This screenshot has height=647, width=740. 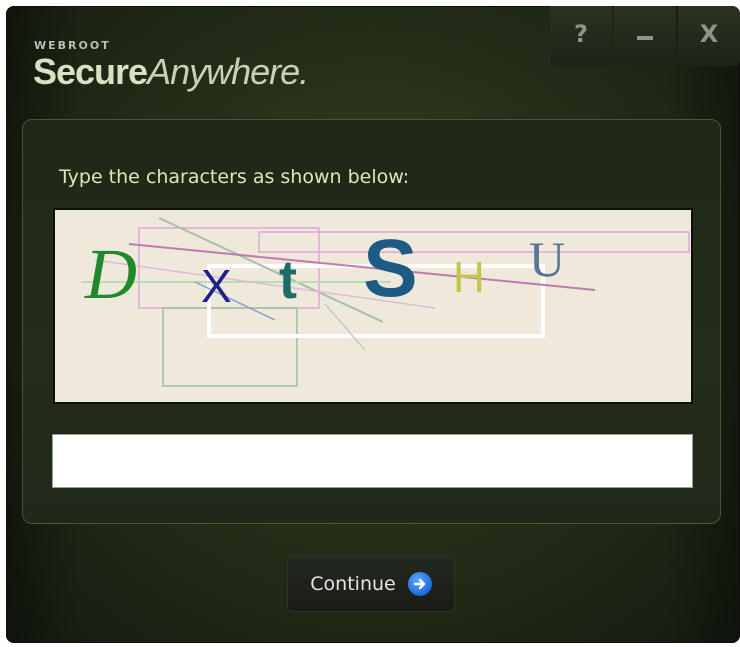 I want to click on arrow-right-circle-icon, so click(x=419, y=584).